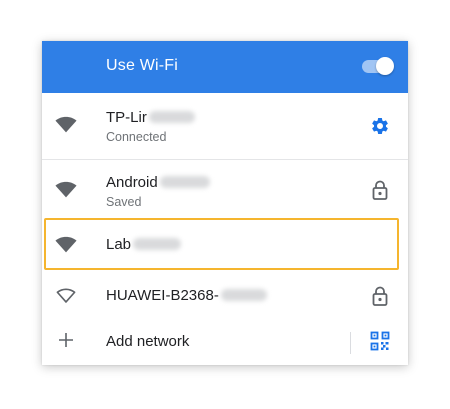  What do you see at coordinates (380, 126) in the screenshot?
I see `gear-icon` at bounding box center [380, 126].